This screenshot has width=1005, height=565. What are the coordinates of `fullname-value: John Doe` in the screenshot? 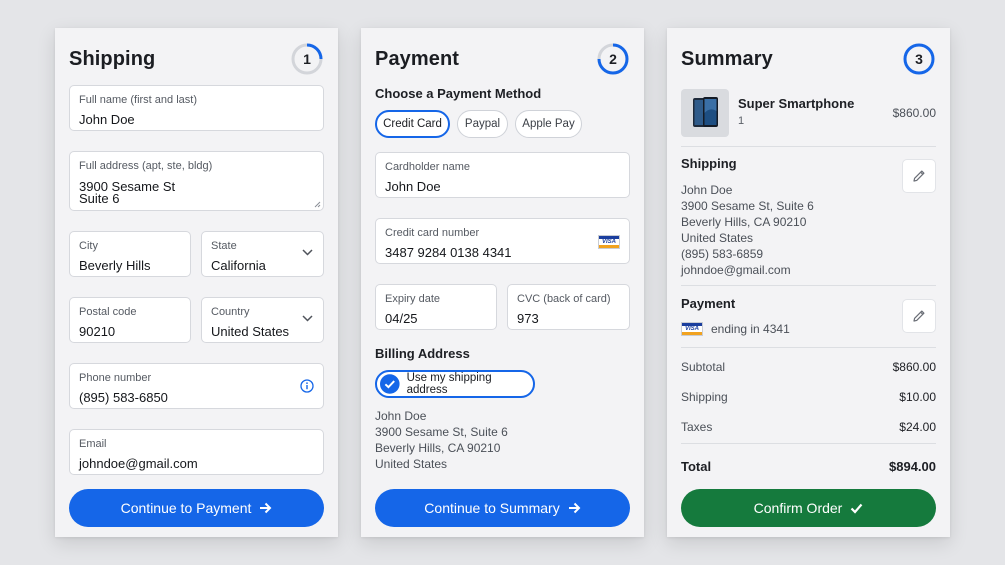 It's located at (107, 119).